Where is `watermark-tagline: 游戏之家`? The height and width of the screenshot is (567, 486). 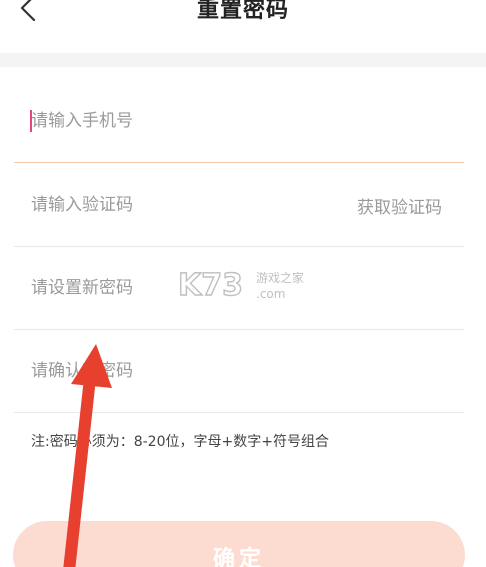 watermark-tagline: 游戏之家 is located at coordinates (280, 277).